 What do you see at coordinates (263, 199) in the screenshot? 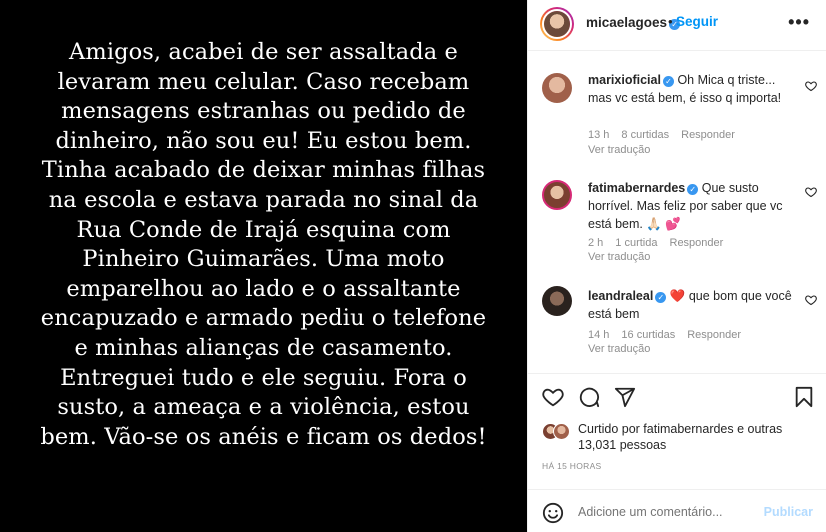
I see `post-text-line: na escola e estava parada no sinal da` at bounding box center [263, 199].